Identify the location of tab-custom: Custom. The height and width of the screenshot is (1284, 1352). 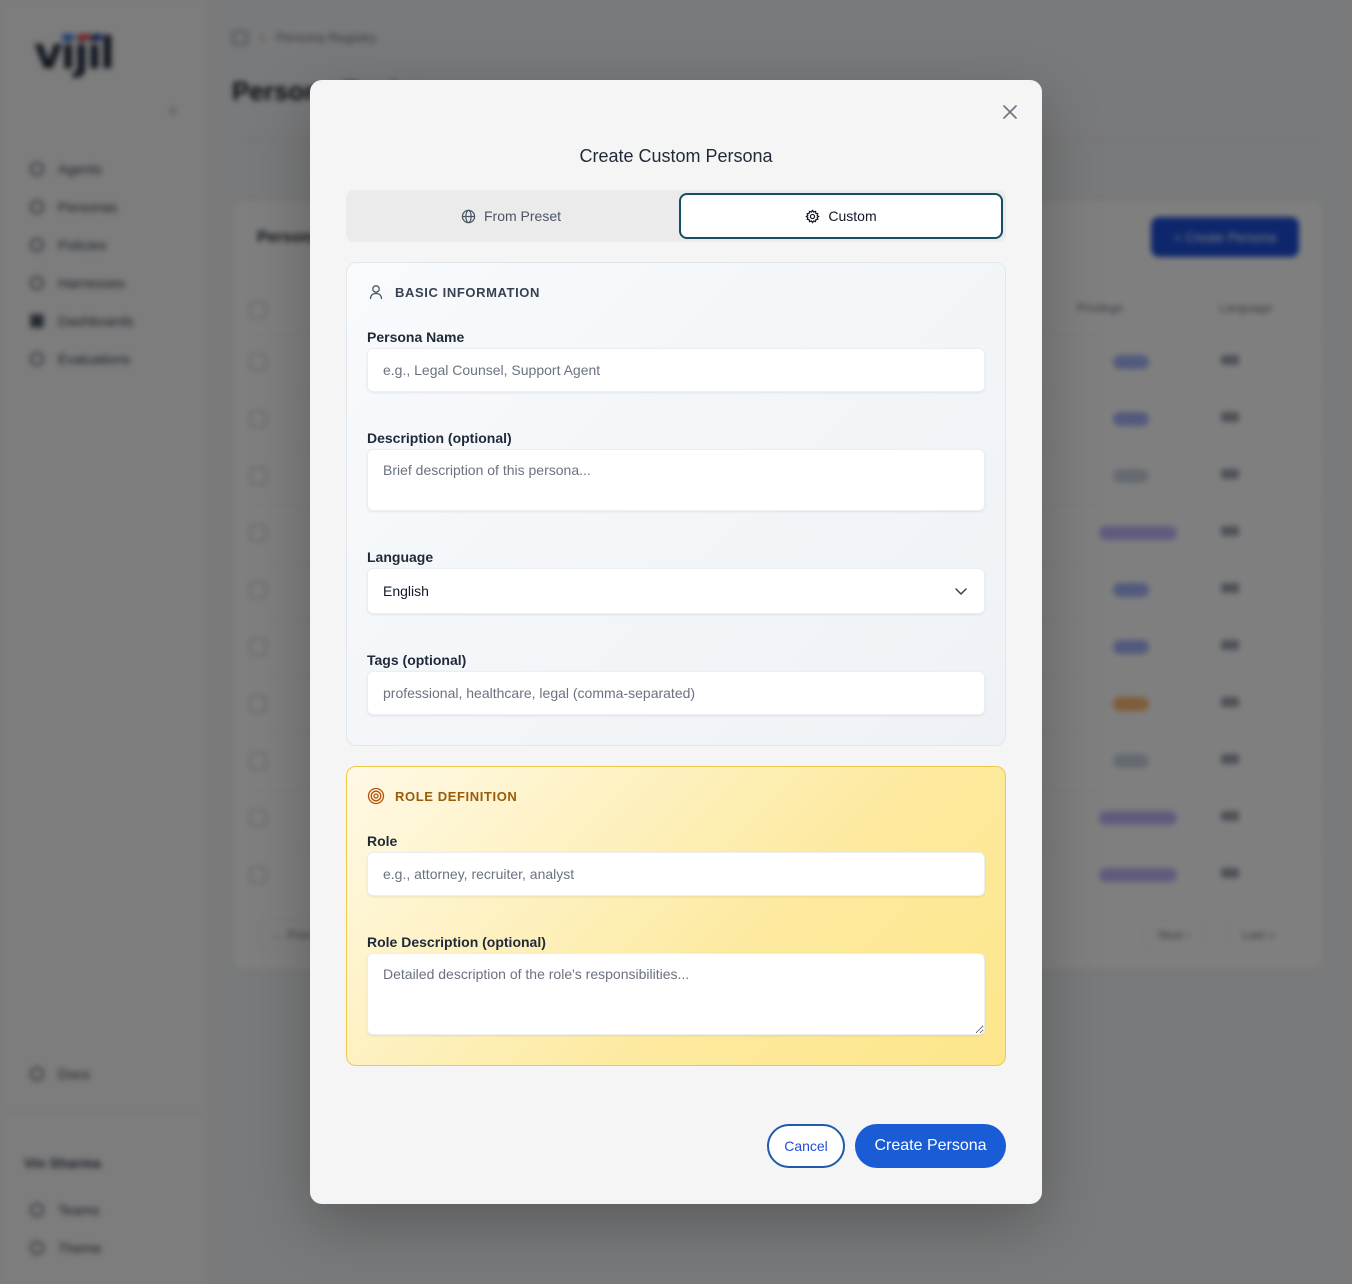
(841, 216).